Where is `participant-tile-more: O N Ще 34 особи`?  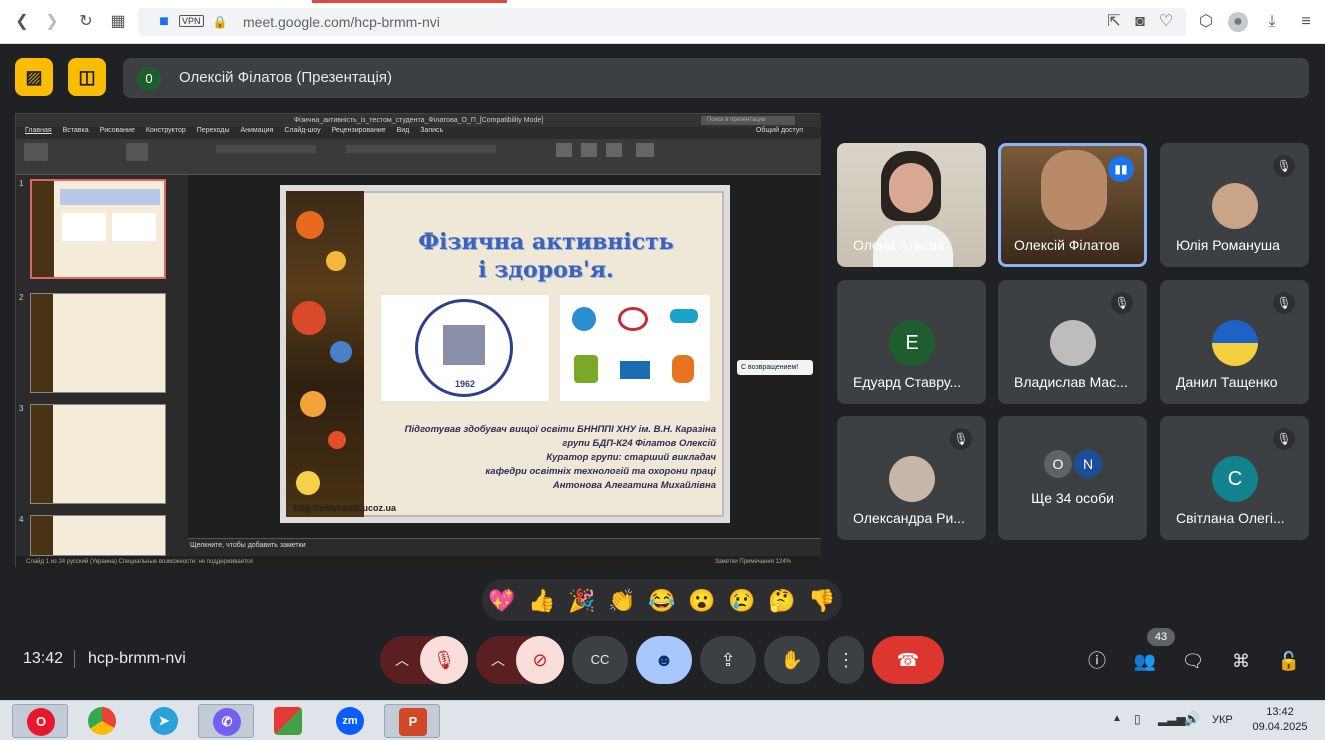 participant-tile-more: O N Ще 34 особи is located at coordinates (1072, 478).